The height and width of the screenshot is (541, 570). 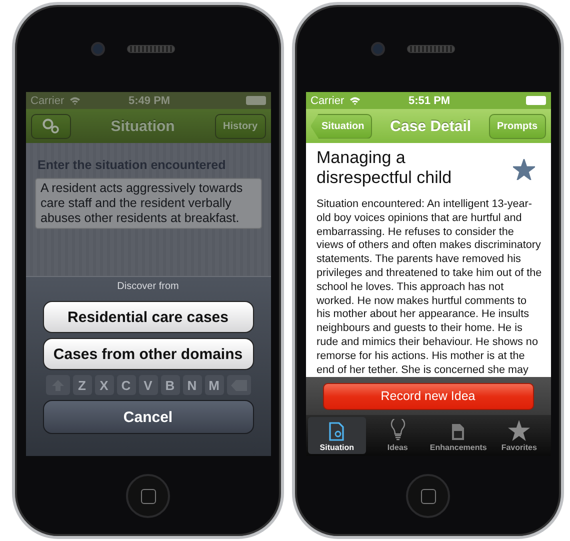 I want to click on action-sheet-button: Residential care cases, so click(x=148, y=317).